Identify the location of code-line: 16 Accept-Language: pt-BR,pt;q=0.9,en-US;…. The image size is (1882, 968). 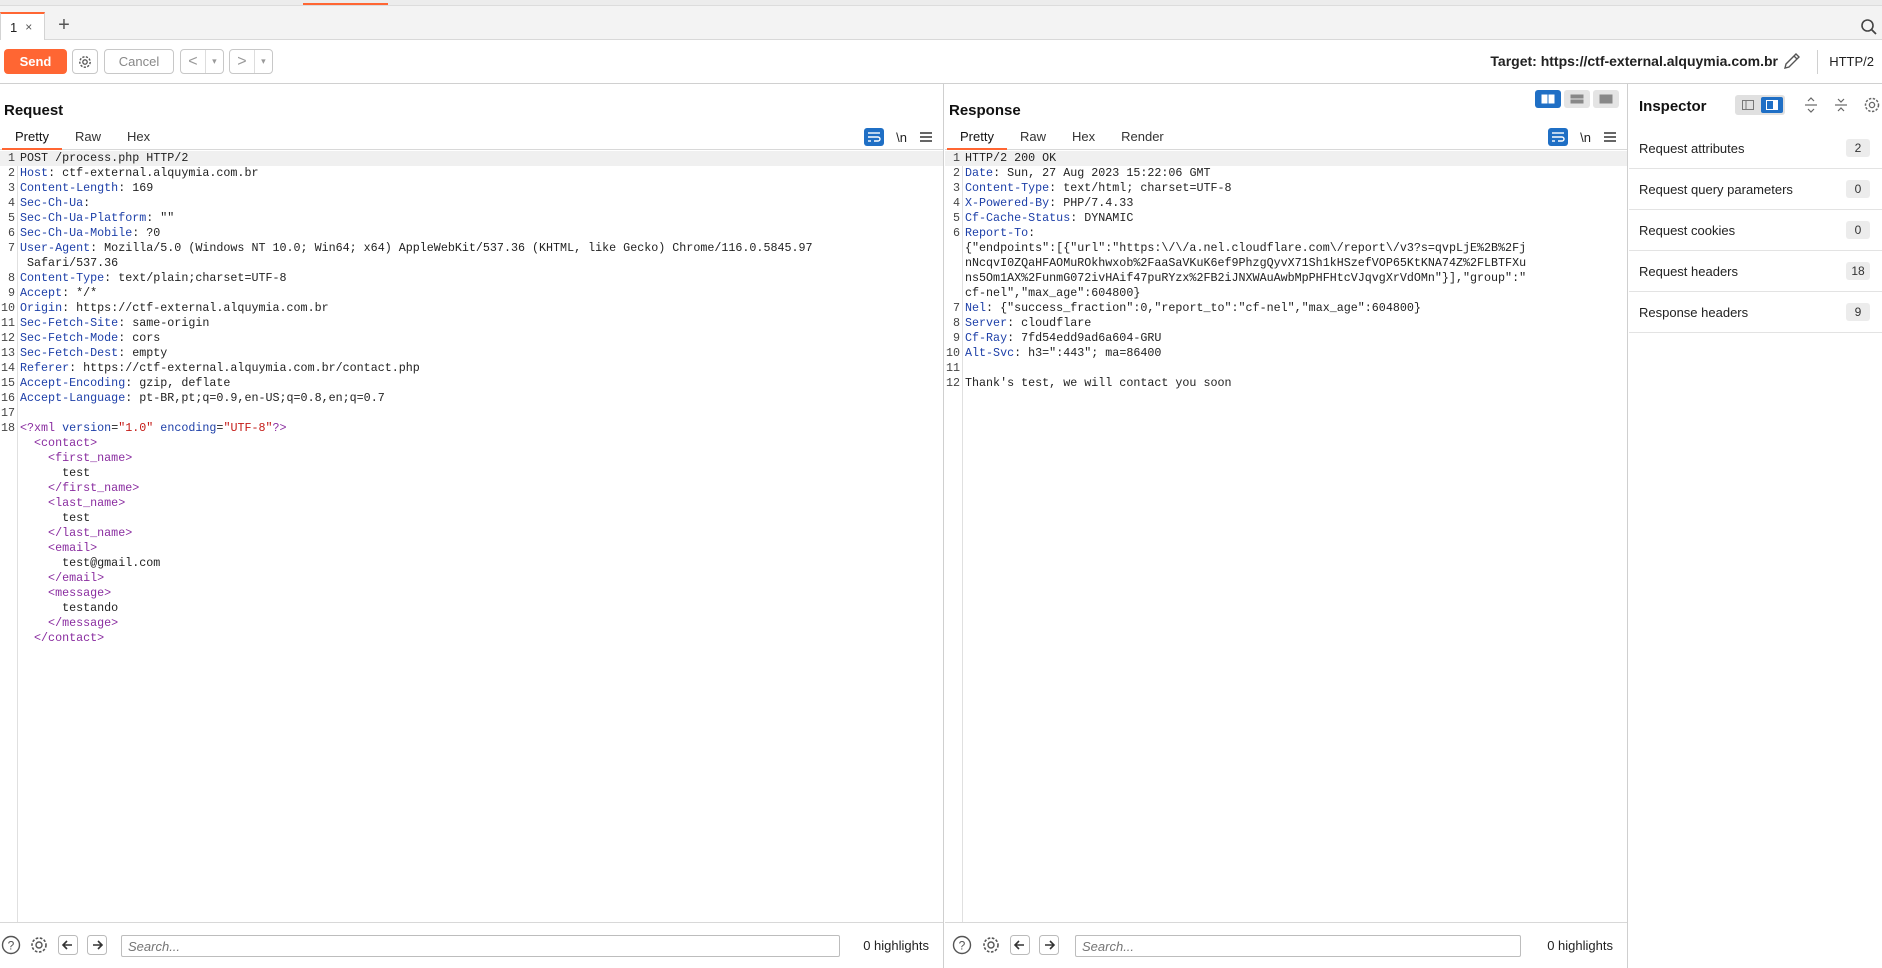
(471, 398).